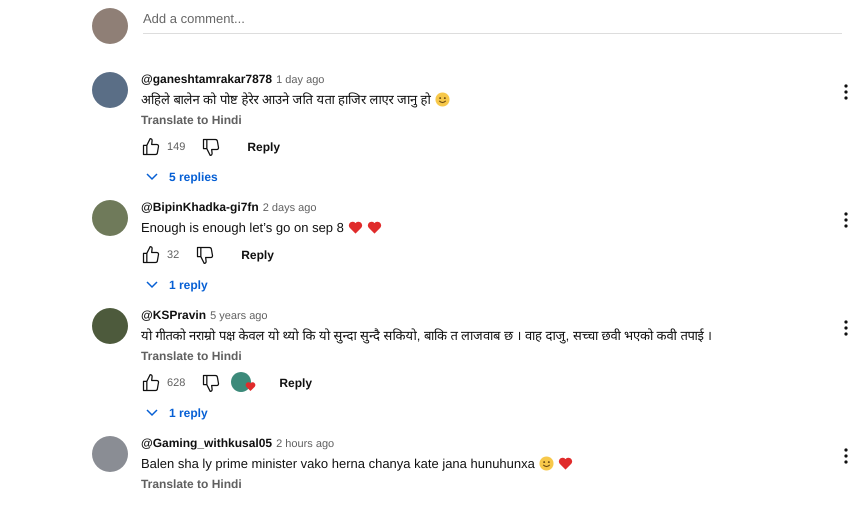 The height and width of the screenshot is (520, 866). What do you see at coordinates (181, 177) in the screenshot?
I see `show-replies-button: 5 replies` at bounding box center [181, 177].